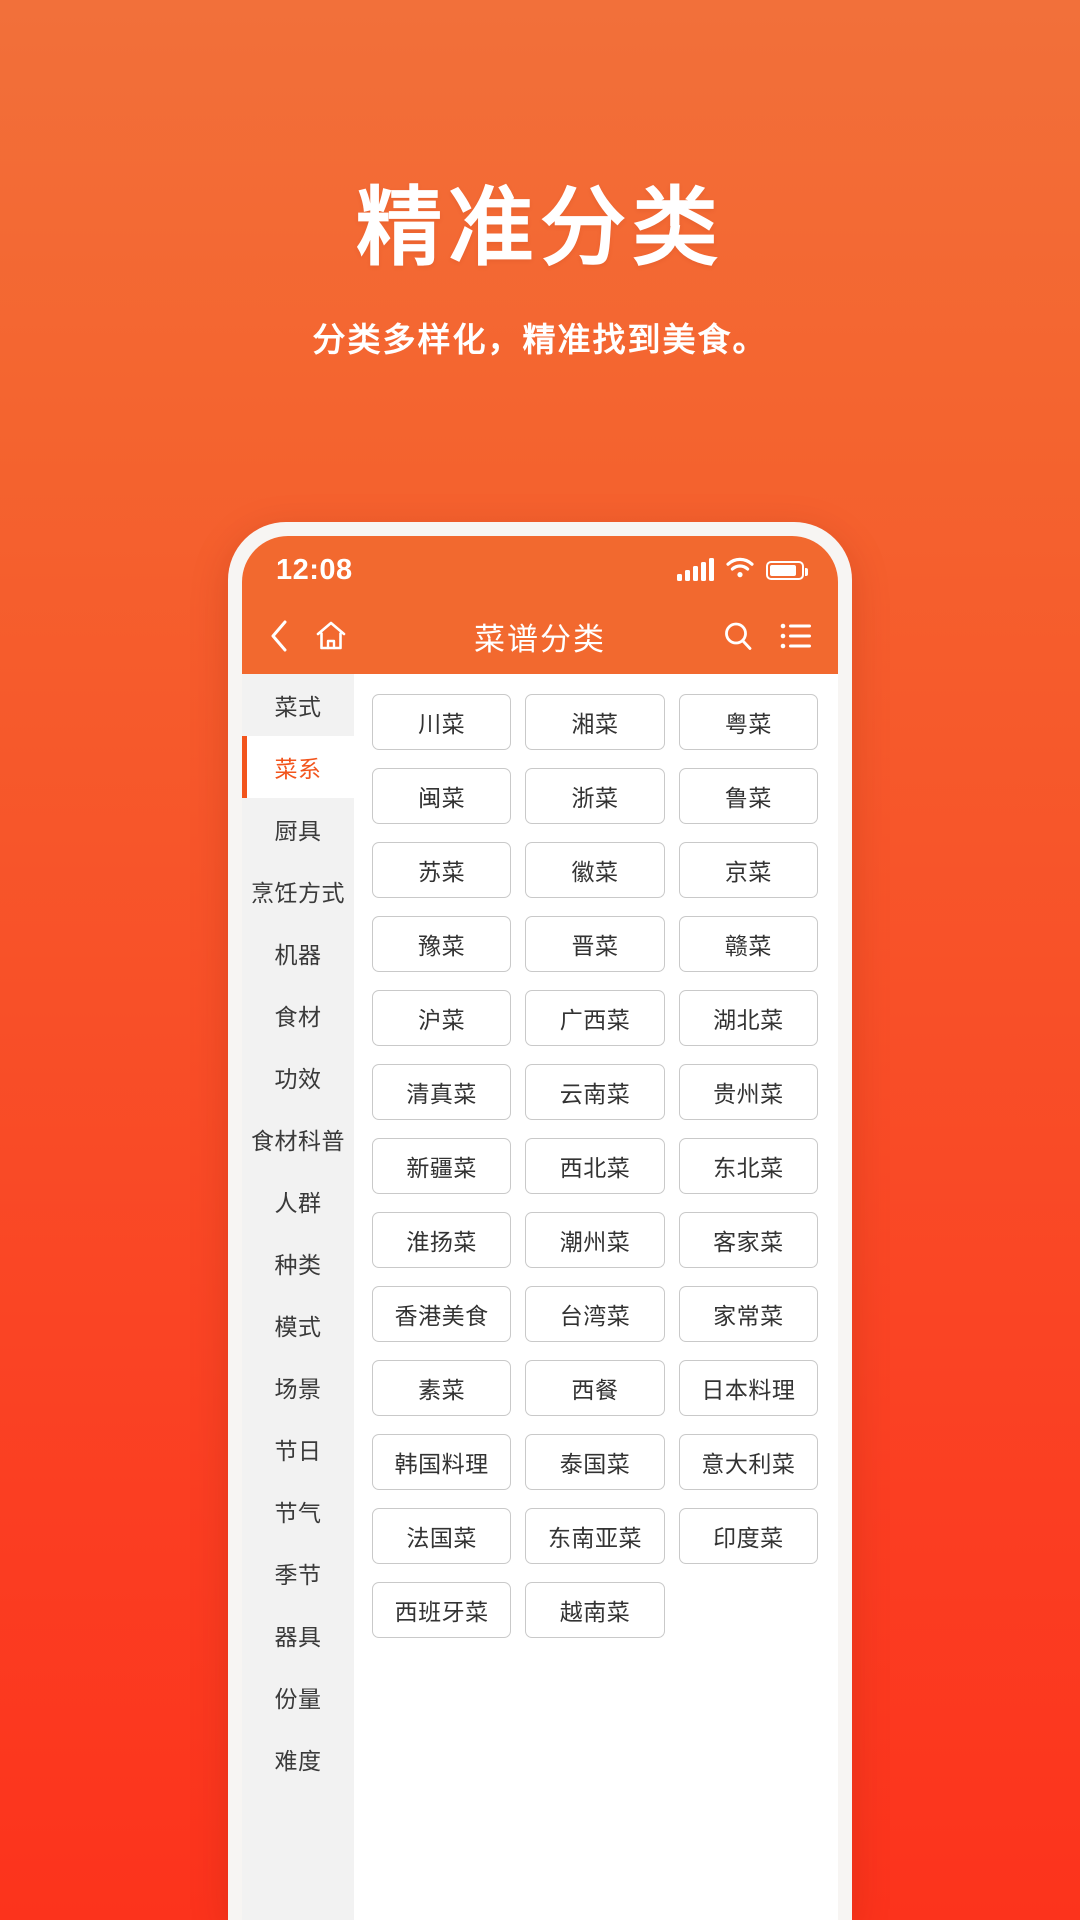  I want to click on cuisine-chip: 泰国菜, so click(595, 1462).